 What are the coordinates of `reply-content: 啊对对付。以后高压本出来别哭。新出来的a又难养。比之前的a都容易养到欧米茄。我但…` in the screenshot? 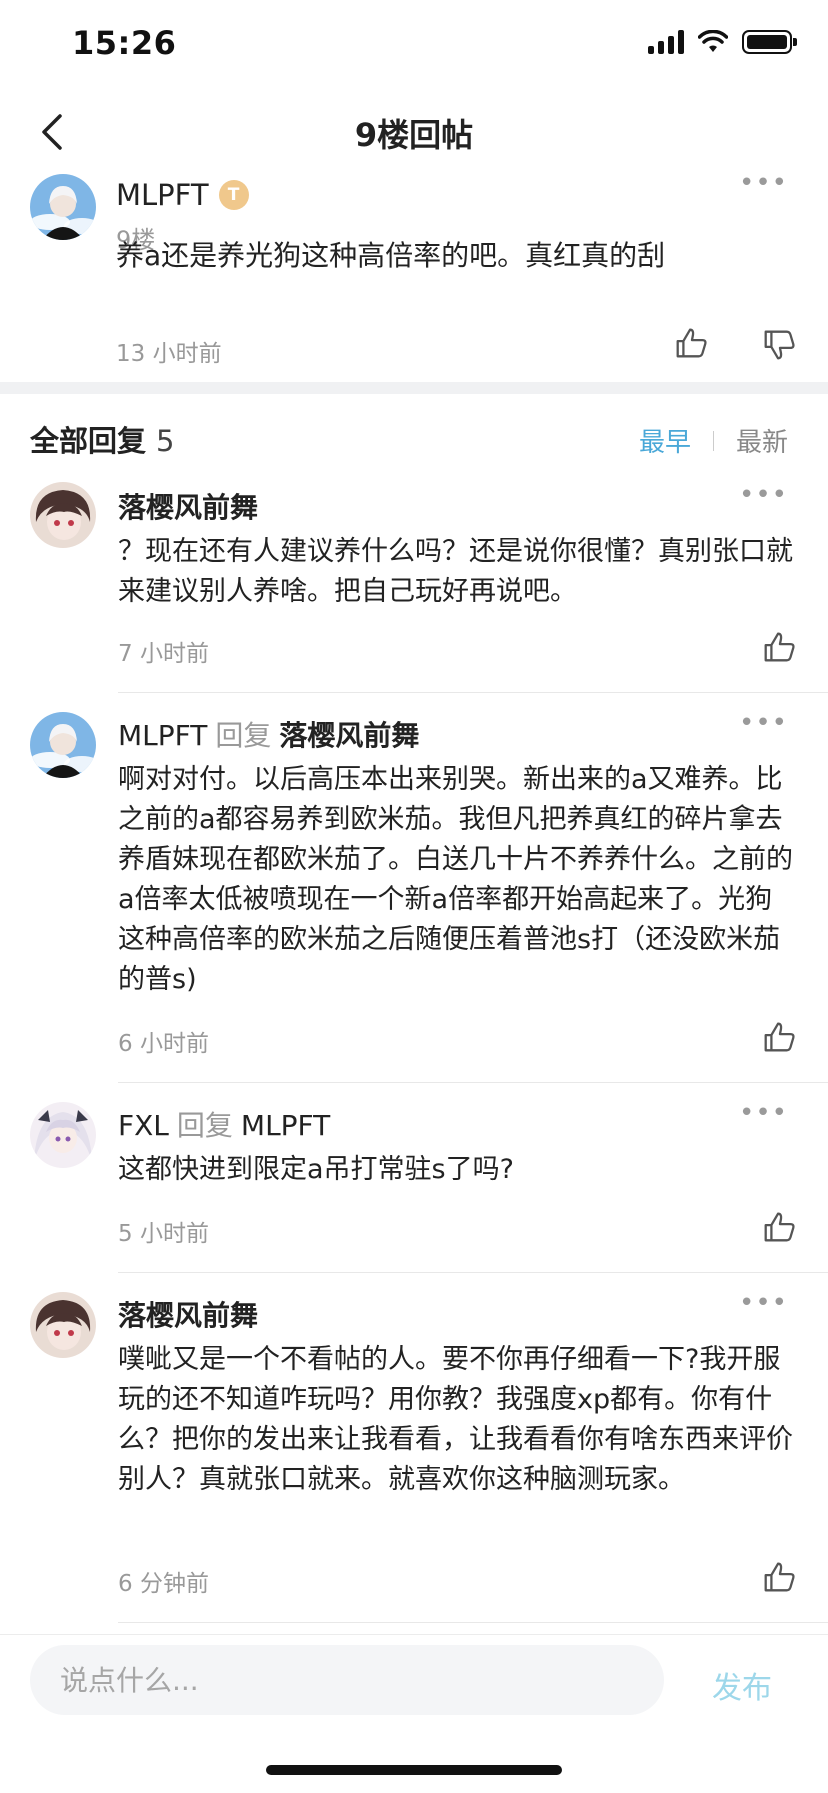 It's located at (455, 879).